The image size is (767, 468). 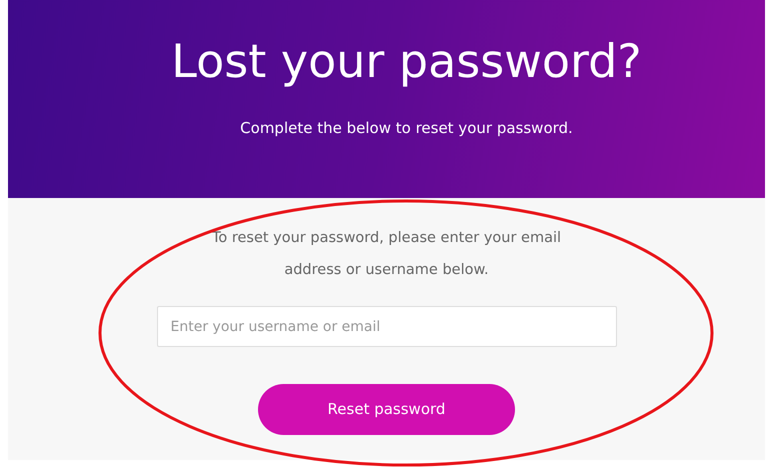 I want to click on reset-password-button: Reset password, so click(x=386, y=409).